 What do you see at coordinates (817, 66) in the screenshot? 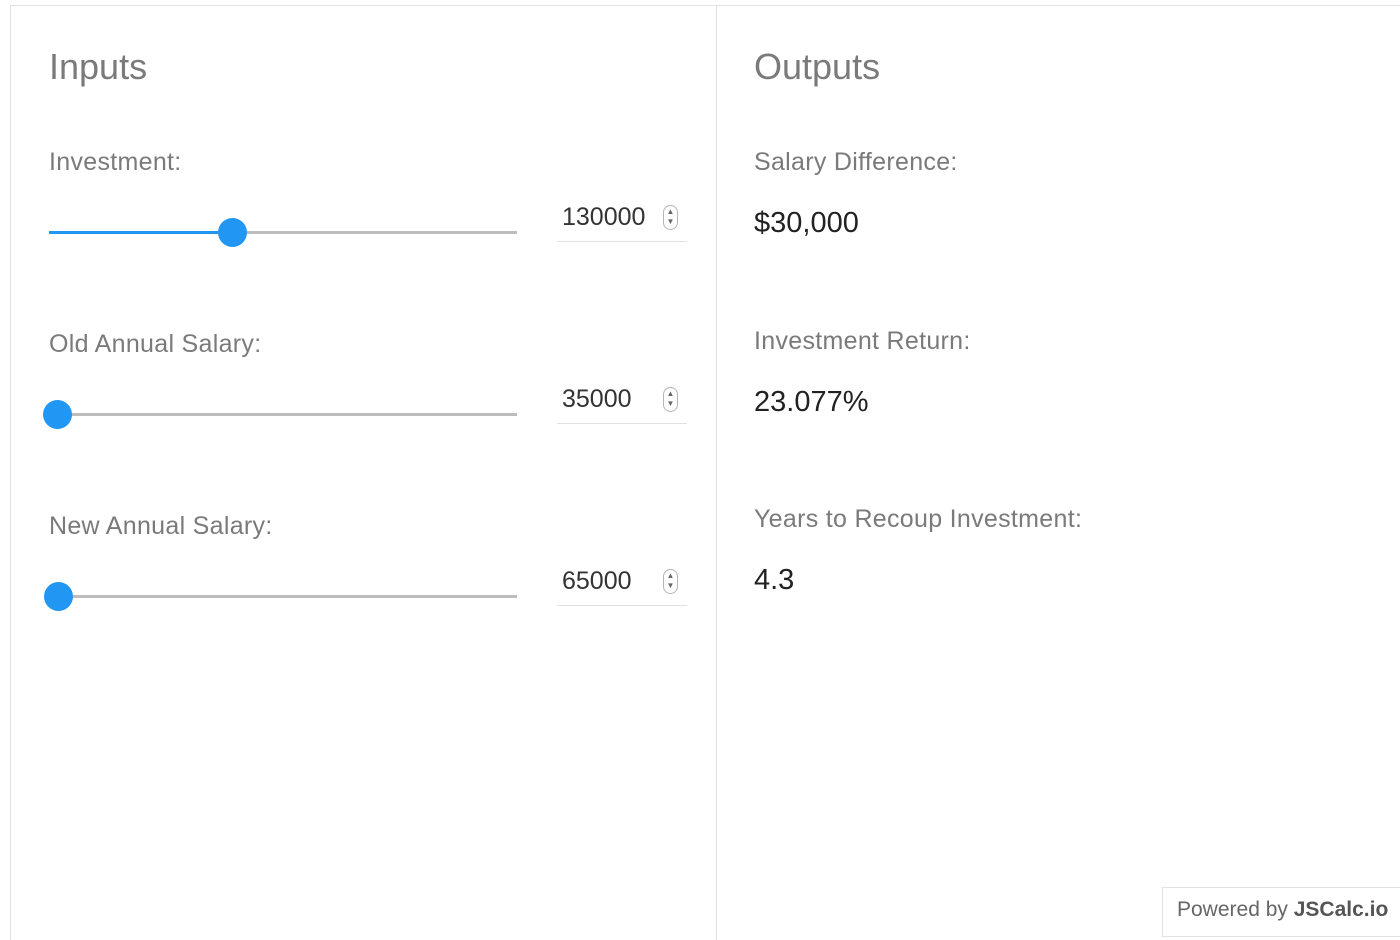
I see `outputs-title: Outputs` at bounding box center [817, 66].